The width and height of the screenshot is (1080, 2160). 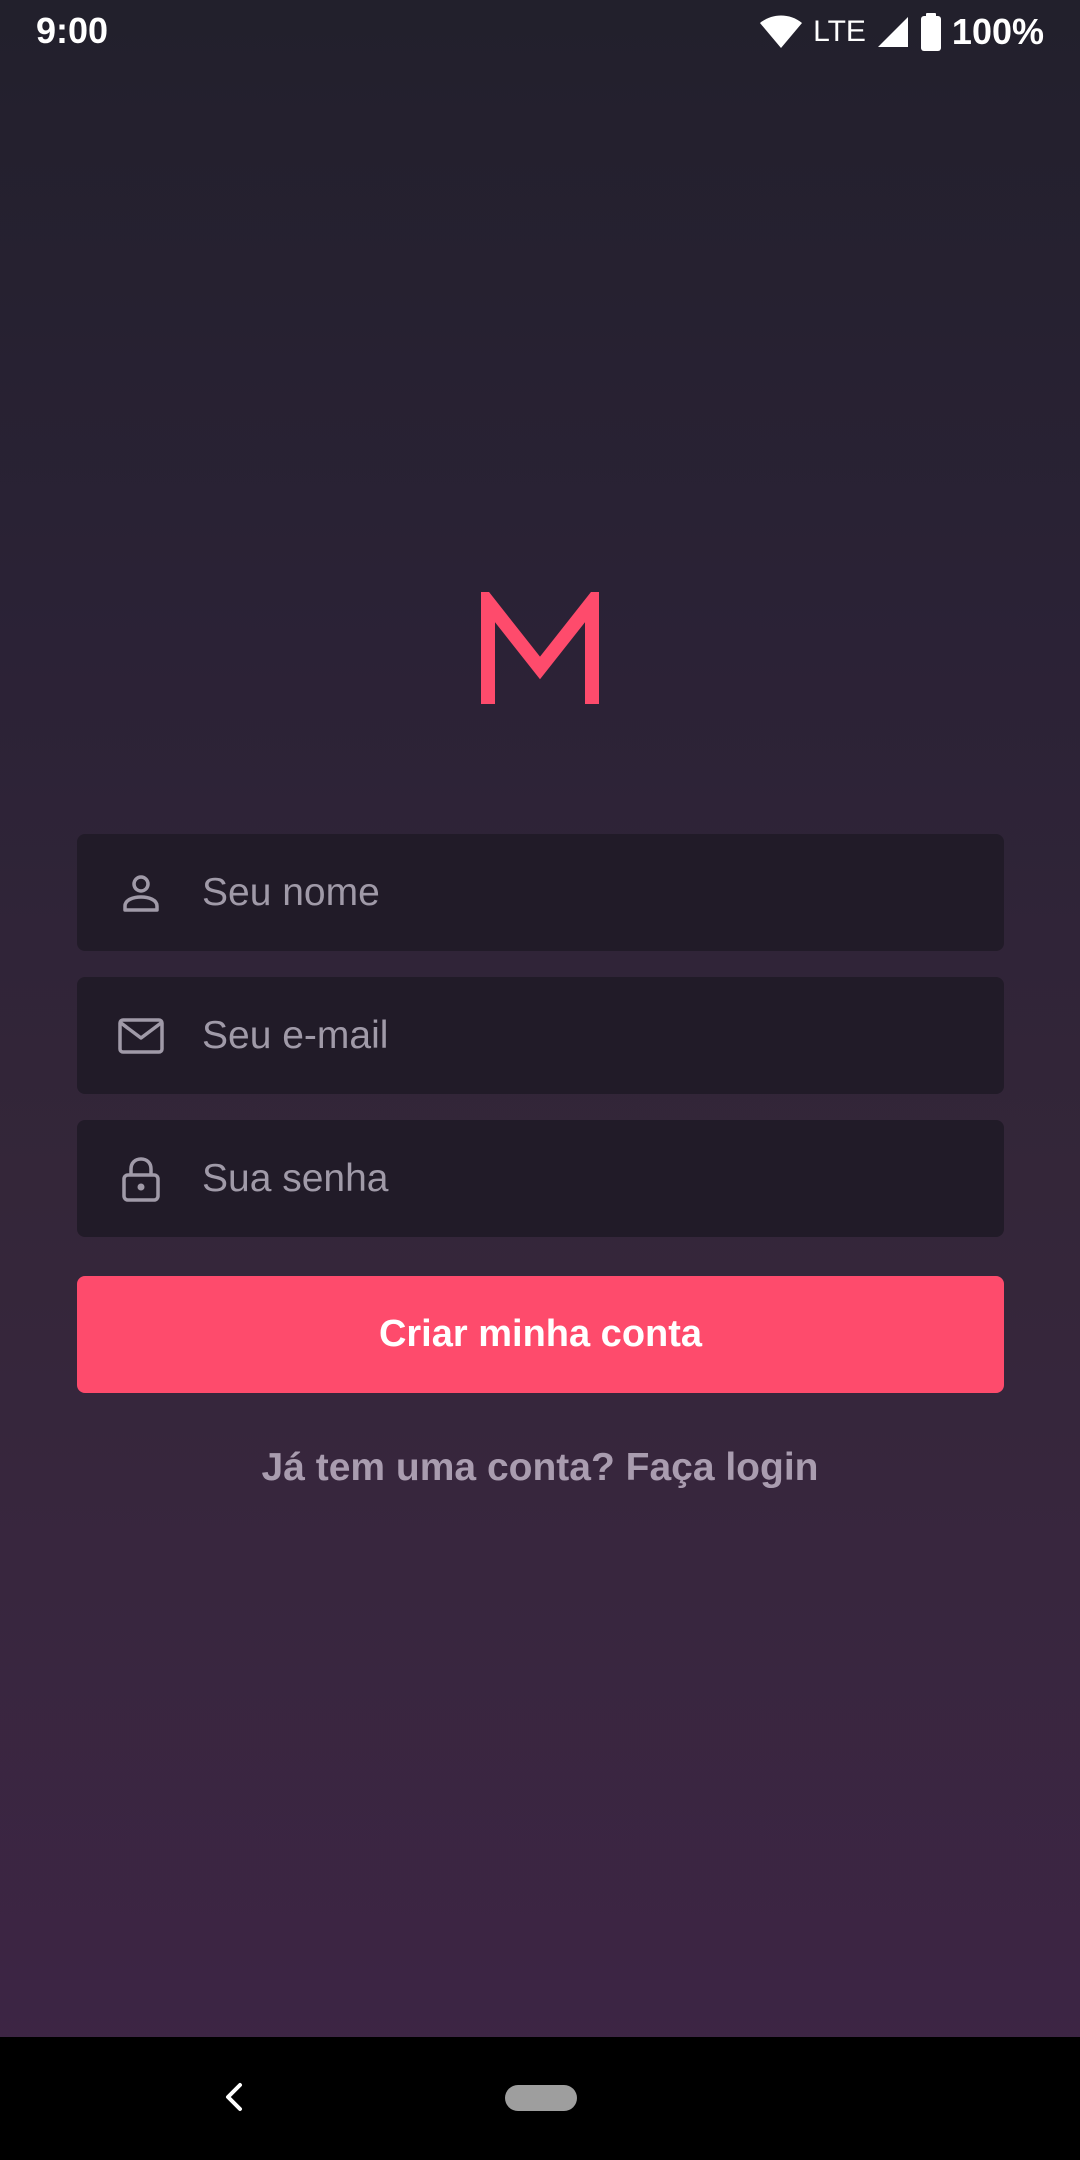 What do you see at coordinates (839, 31) in the screenshot?
I see `network-type: LTE` at bounding box center [839, 31].